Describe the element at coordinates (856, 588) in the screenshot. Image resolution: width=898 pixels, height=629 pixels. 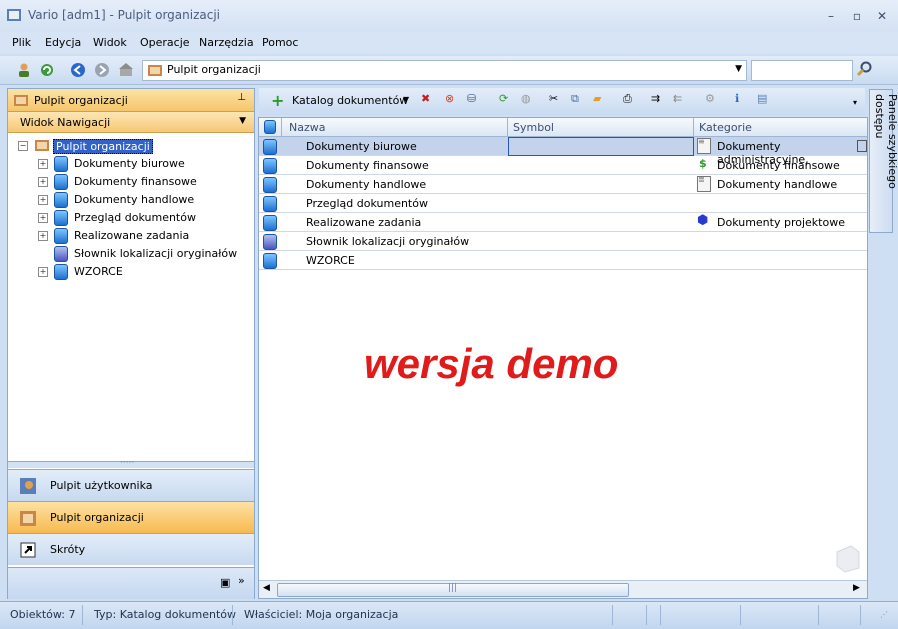
I see `scroll-right-icon: ▶` at that location.